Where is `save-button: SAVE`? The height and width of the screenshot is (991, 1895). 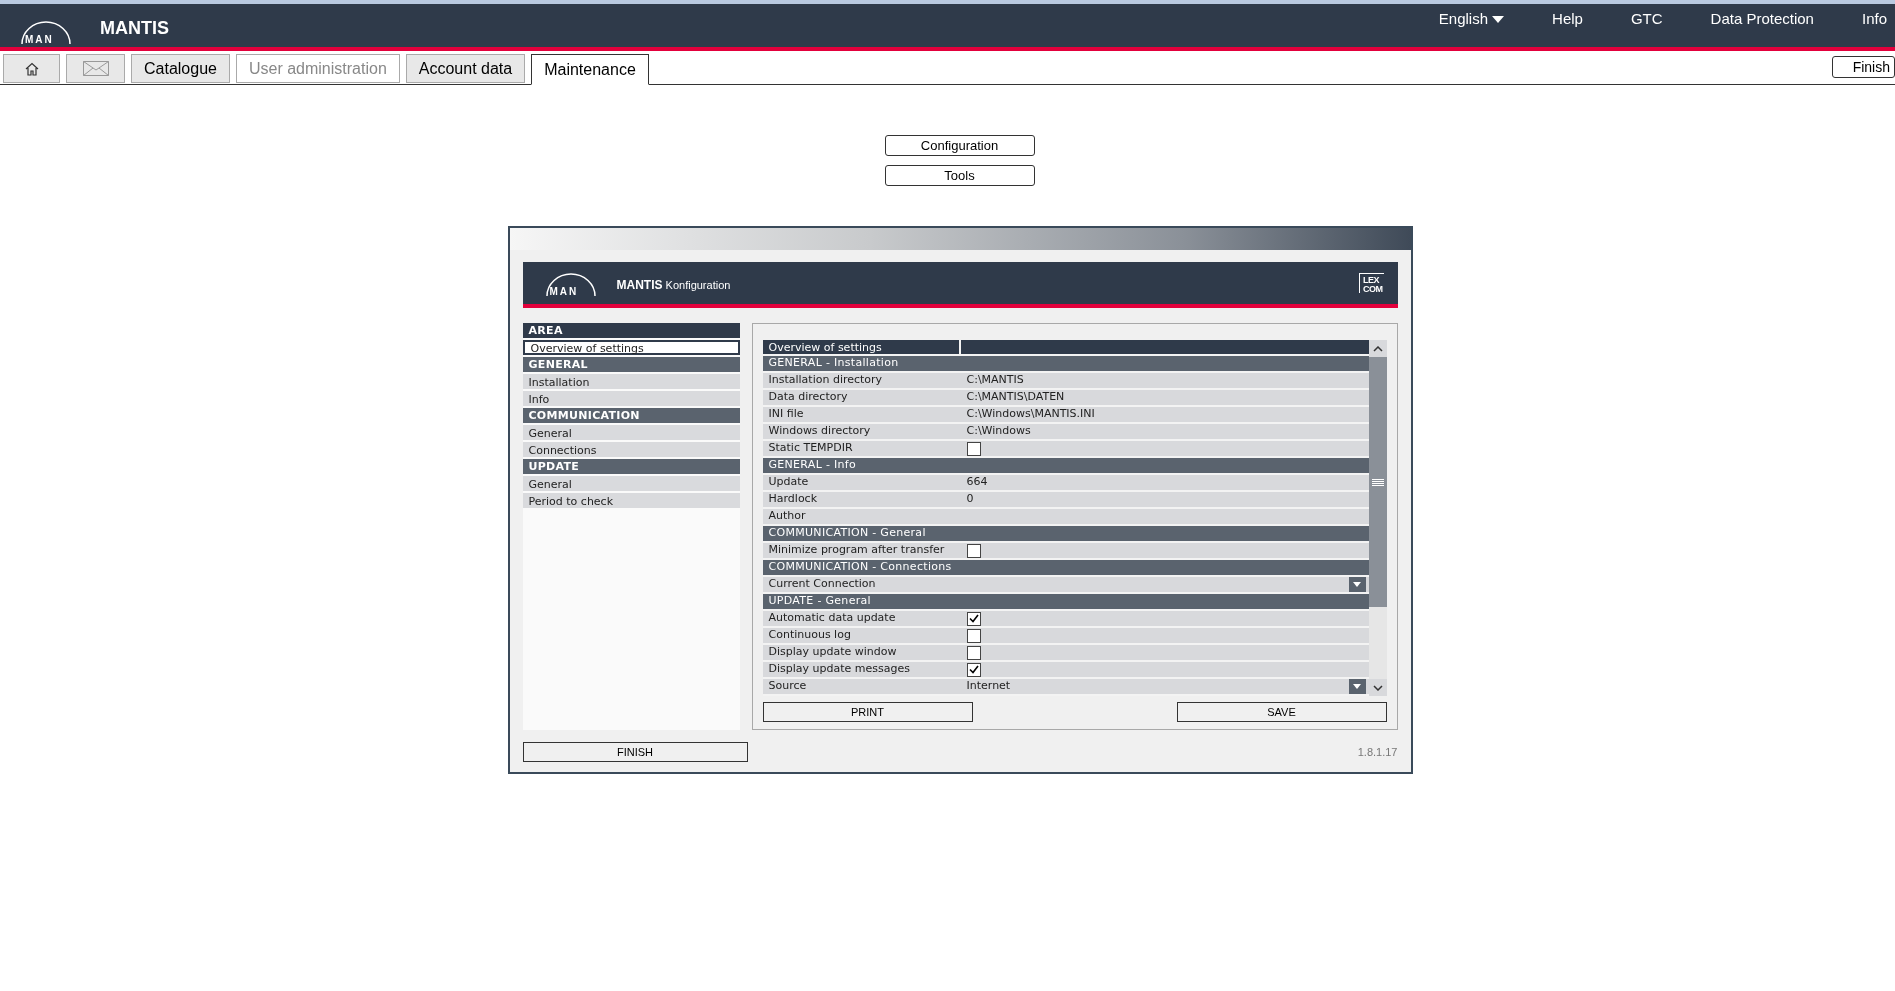
save-button: SAVE is located at coordinates (1281, 712).